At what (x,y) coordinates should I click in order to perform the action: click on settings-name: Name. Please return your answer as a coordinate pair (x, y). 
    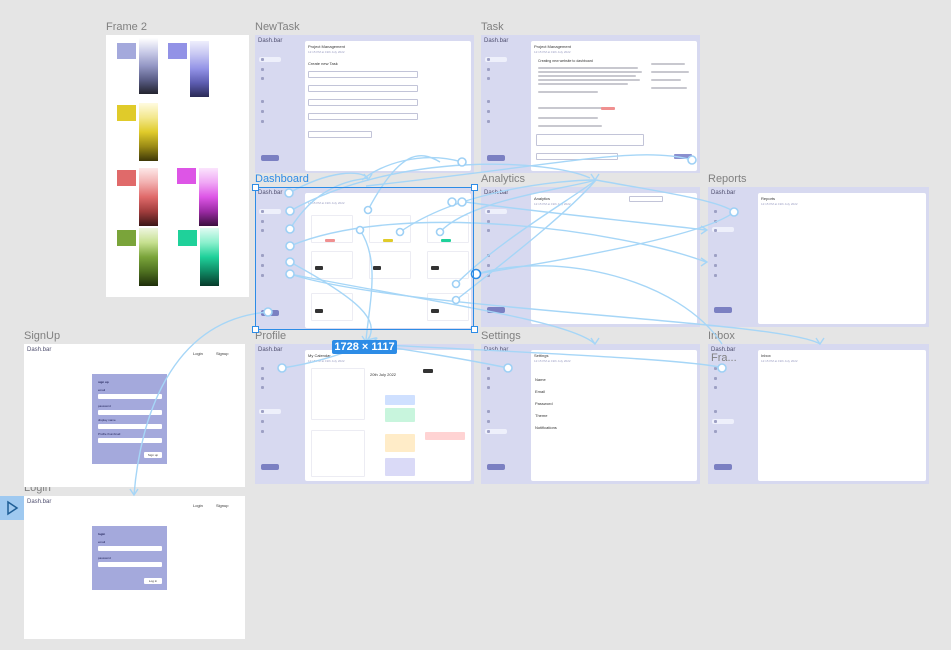
    Looking at the image, I should click on (540, 379).